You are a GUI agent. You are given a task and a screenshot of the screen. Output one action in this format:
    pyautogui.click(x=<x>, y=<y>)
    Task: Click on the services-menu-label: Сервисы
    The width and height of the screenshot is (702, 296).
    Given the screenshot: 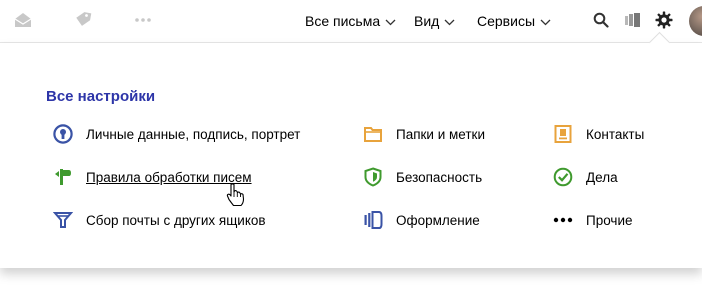 What is the action you would take?
    pyautogui.click(x=506, y=21)
    